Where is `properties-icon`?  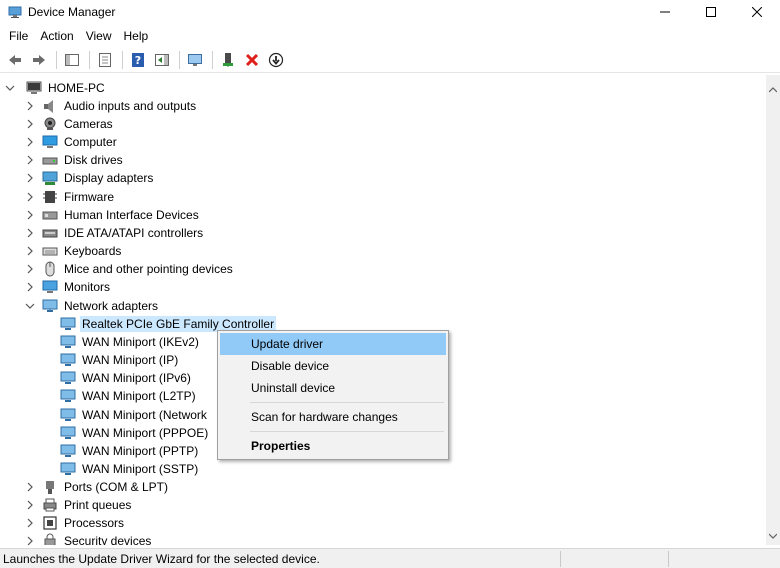 properties-icon is located at coordinates (105, 60).